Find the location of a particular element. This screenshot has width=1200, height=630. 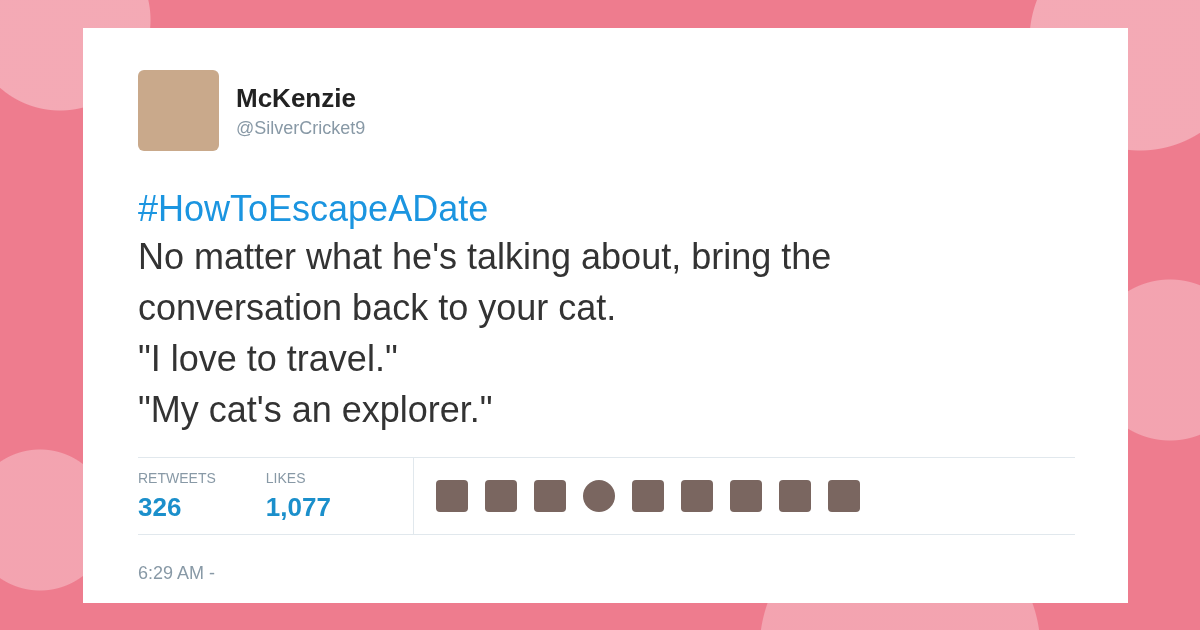

stat-label: LIKES is located at coordinates (286, 478).